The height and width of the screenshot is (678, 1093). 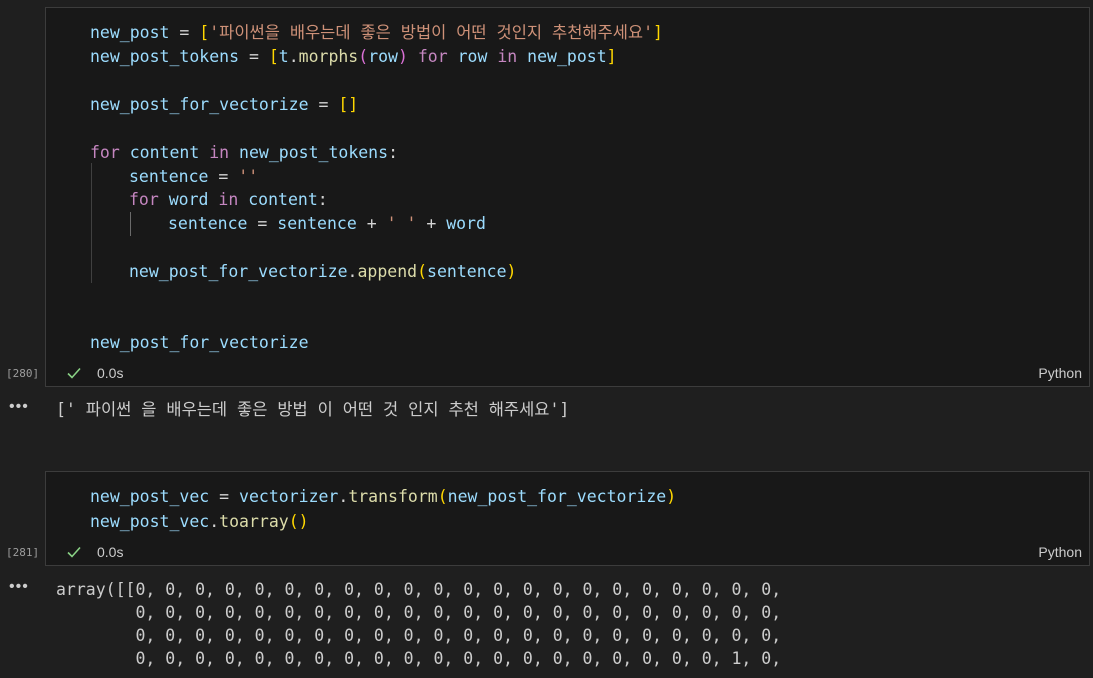 What do you see at coordinates (546, 373) in the screenshot?
I see `cell-status-bar: [280] 0.0s Python` at bounding box center [546, 373].